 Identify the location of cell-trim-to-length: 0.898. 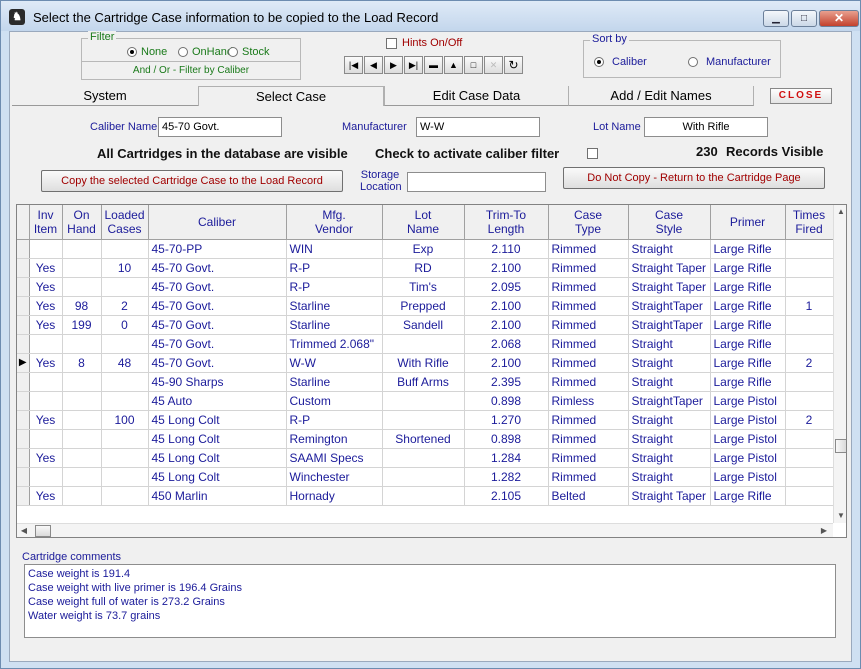
(506, 439).